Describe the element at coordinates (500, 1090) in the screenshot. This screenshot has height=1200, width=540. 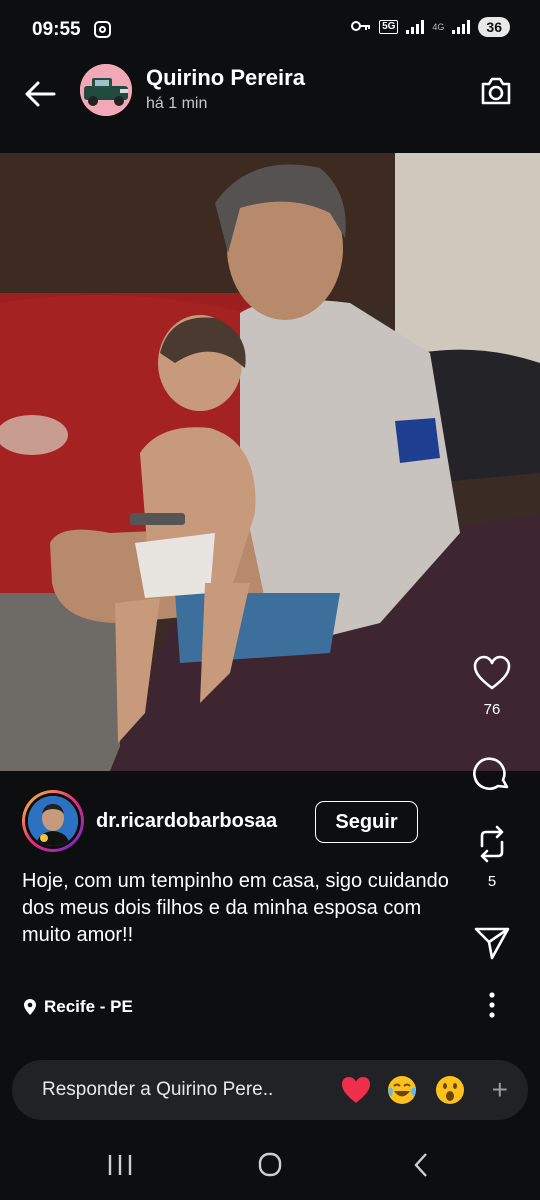
I see `add-reaction-plus-icon: +` at that location.